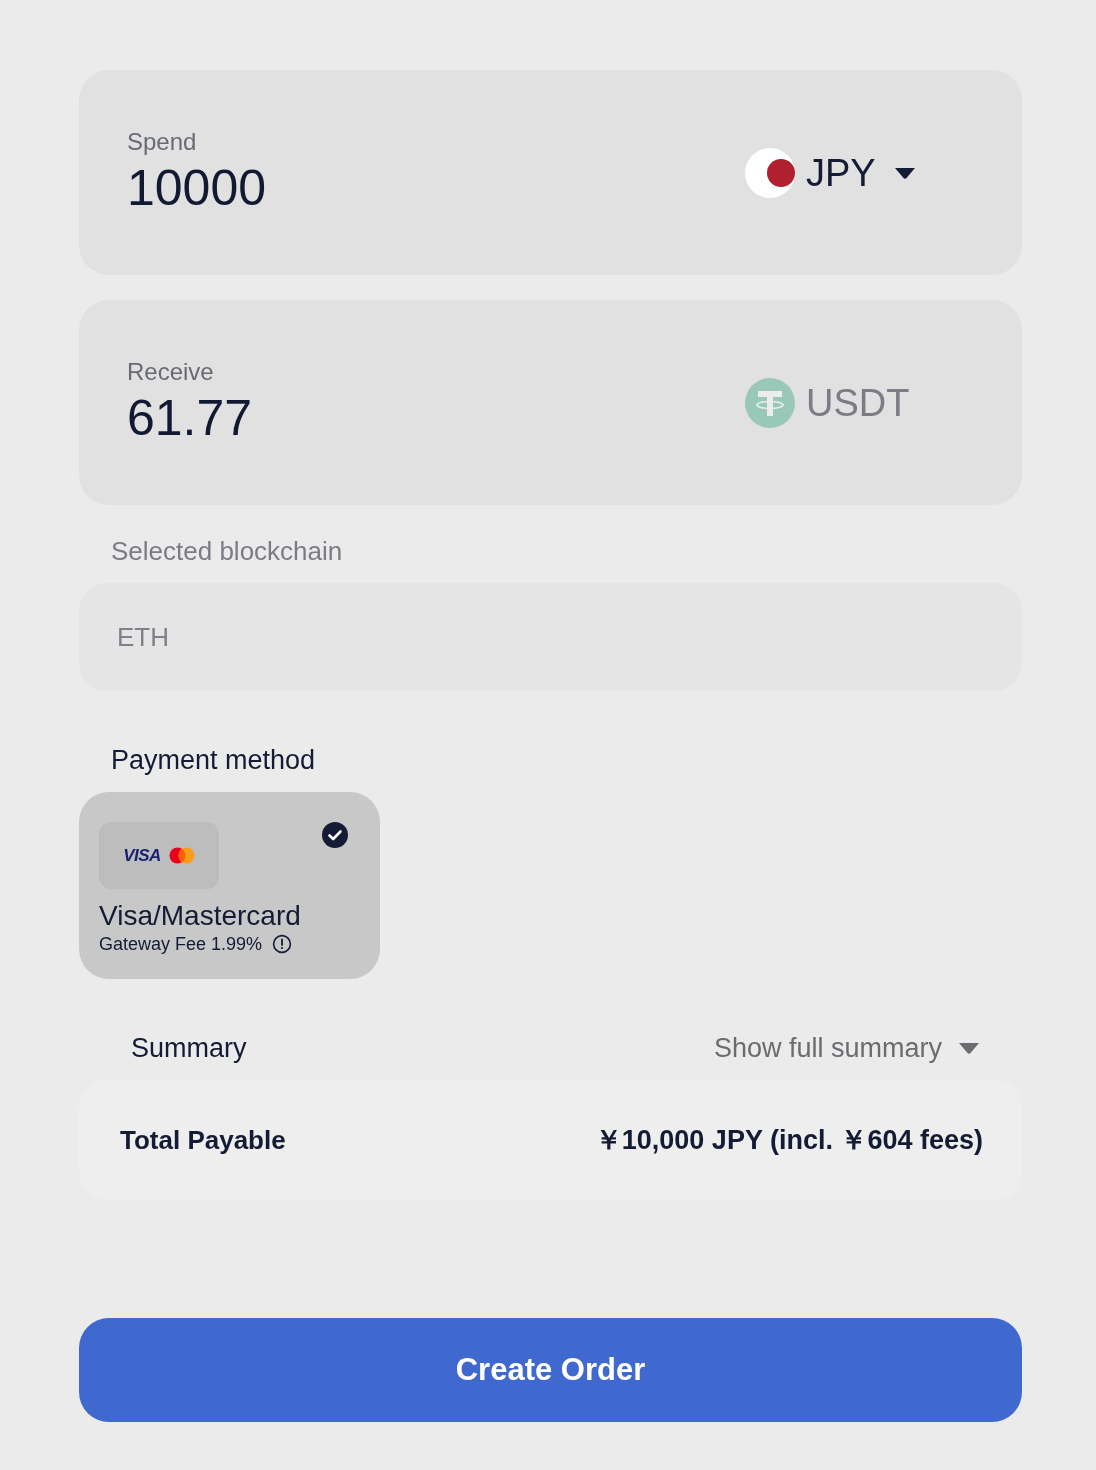  I want to click on amount-value: 61.77, so click(190, 418).